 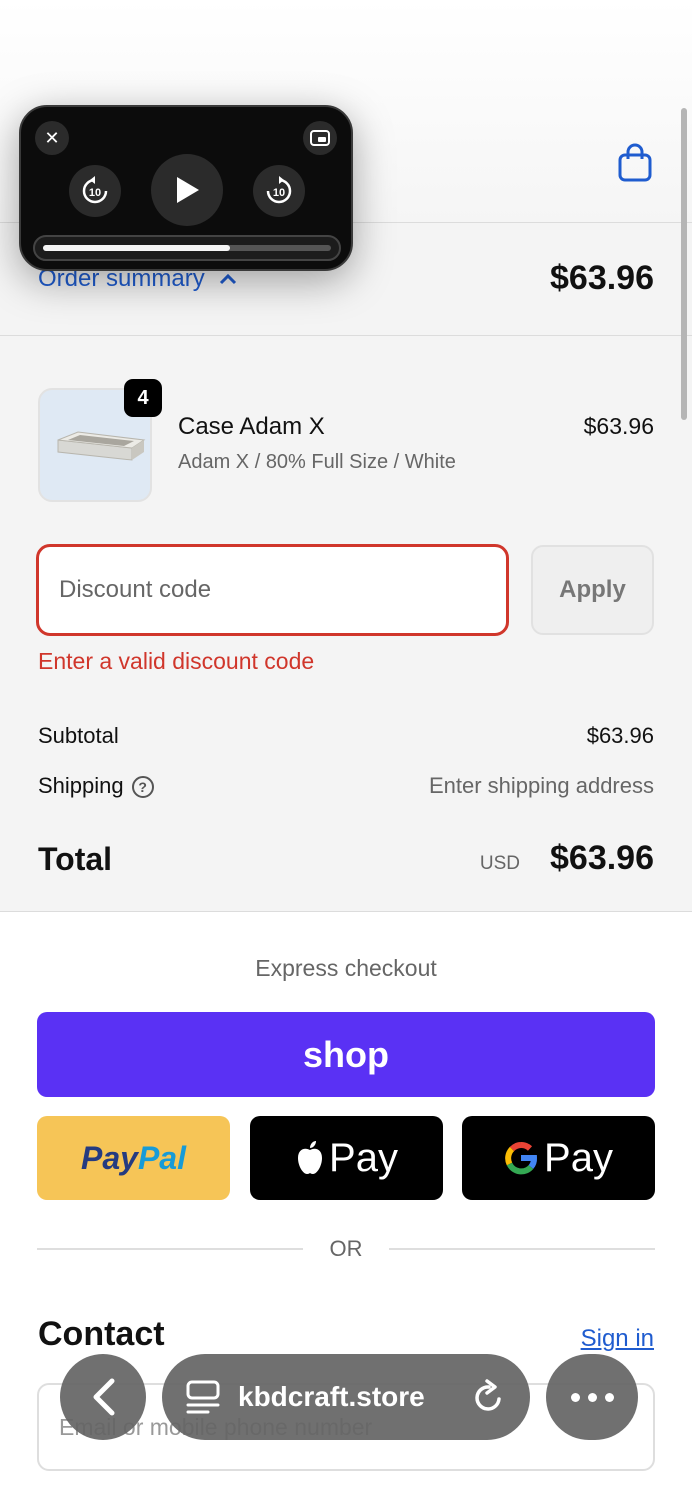 I want to click on chevron-left-icon, so click(x=104, y=1397).